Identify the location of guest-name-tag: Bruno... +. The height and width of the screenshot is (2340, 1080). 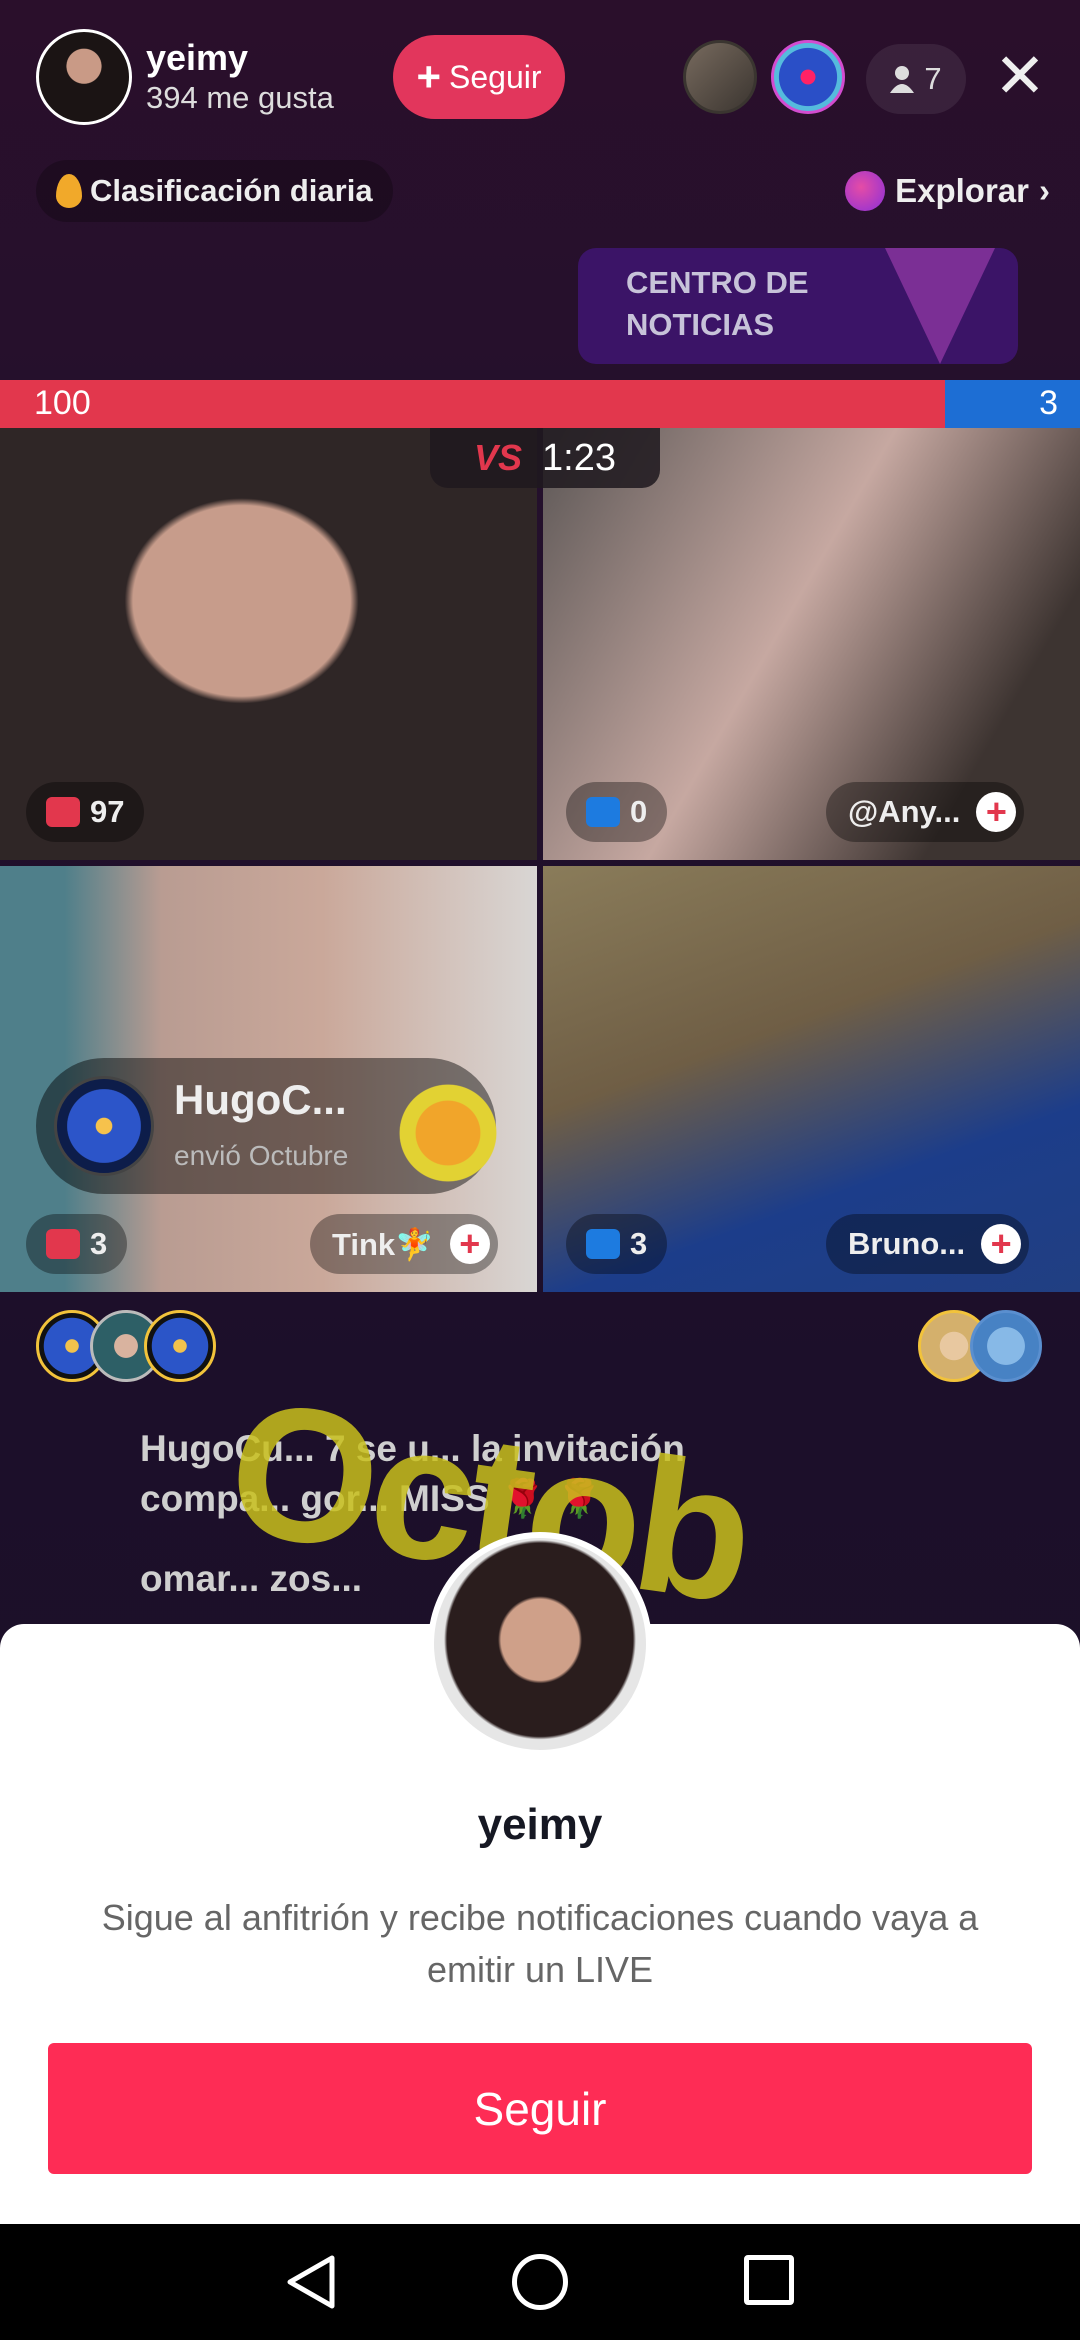
(928, 1244).